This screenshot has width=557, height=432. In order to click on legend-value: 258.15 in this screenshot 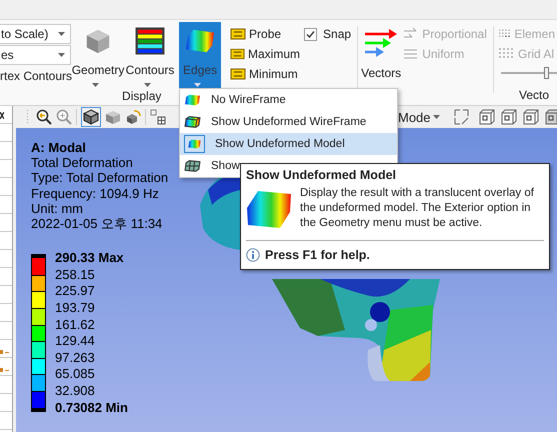, I will do `click(75, 275)`.